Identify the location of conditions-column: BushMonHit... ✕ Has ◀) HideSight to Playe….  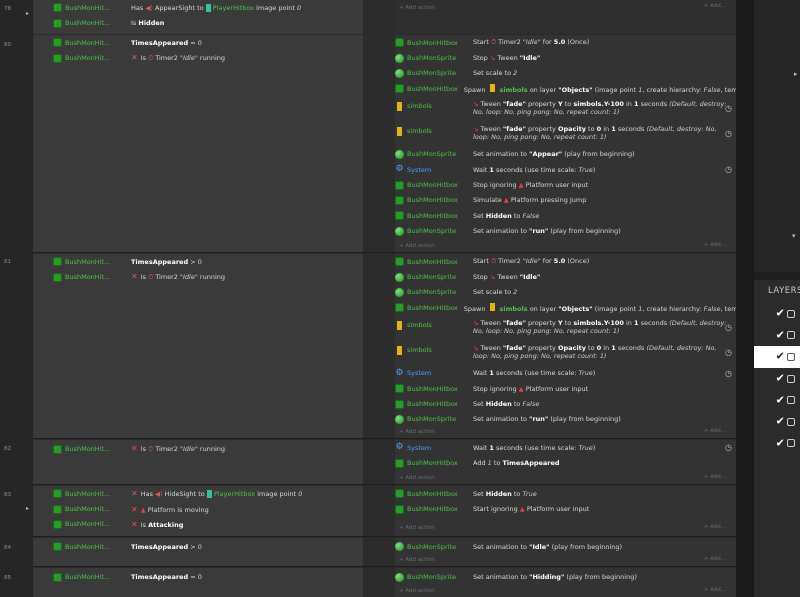
(198, 511).